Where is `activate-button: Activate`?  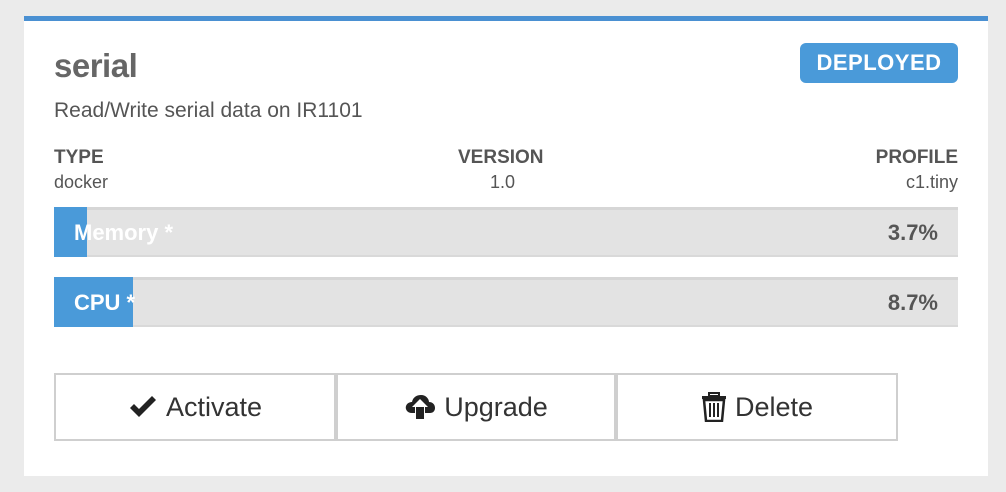 activate-button: Activate is located at coordinates (195, 407).